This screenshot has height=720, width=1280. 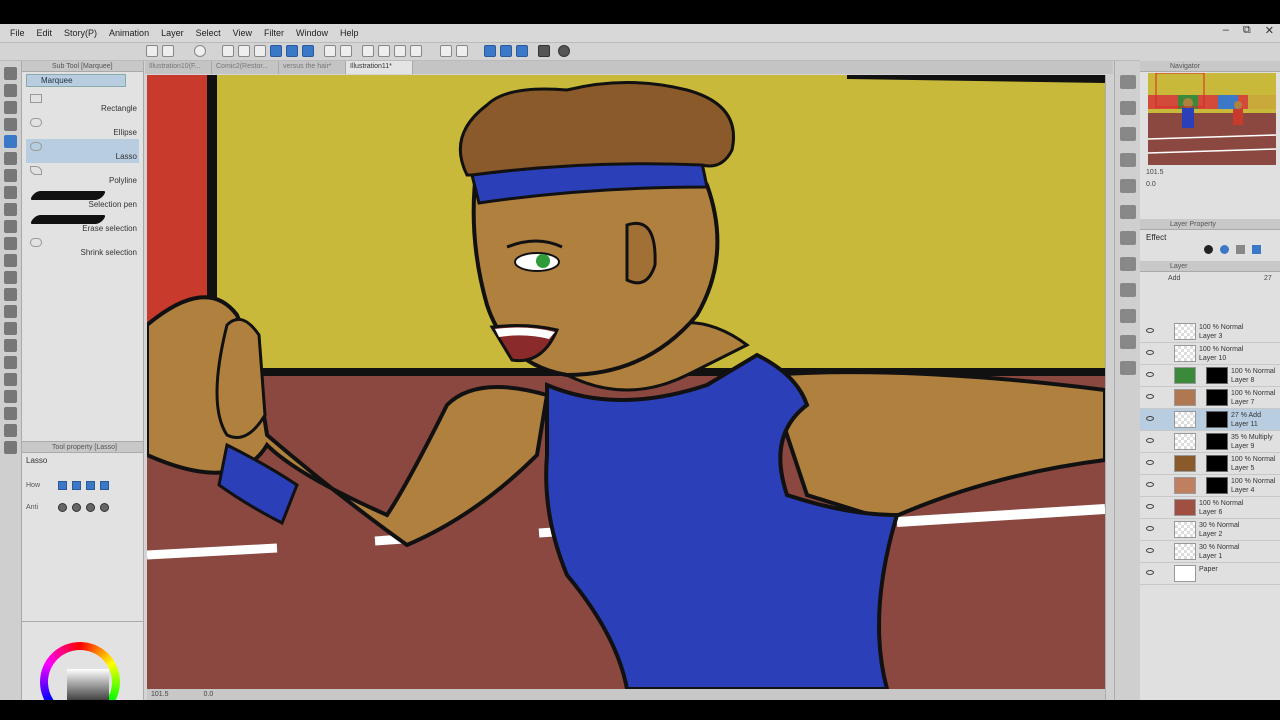 What do you see at coordinates (10, 107) in the screenshot?
I see `operation-tool-icon` at bounding box center [10, 107].